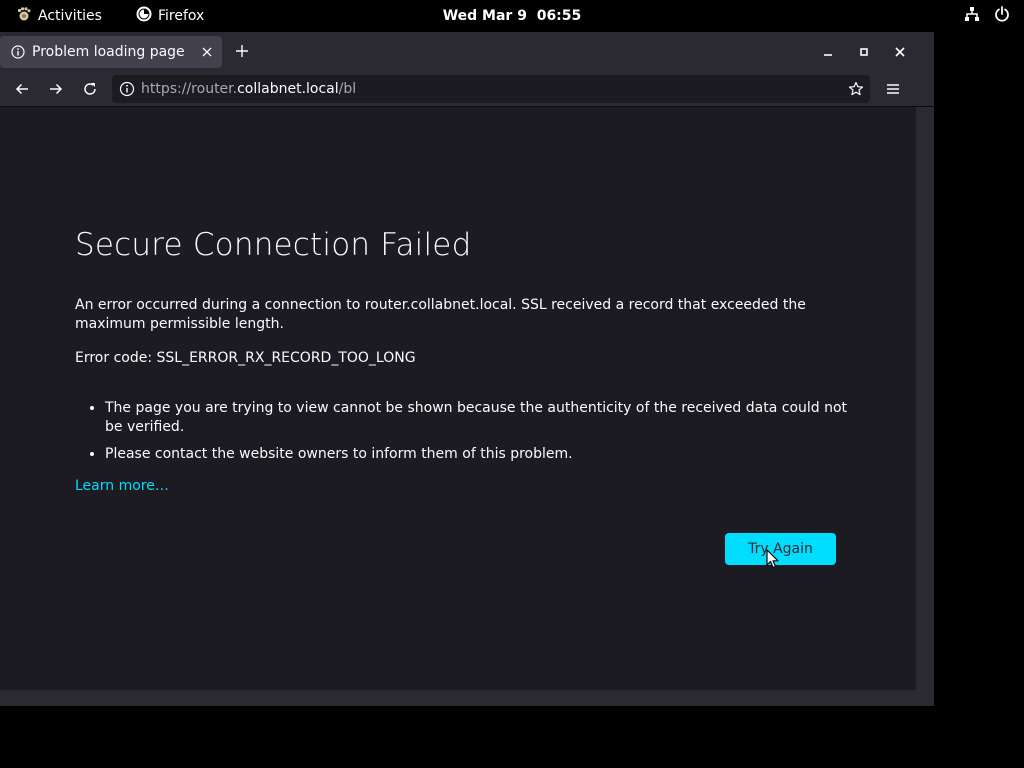  I want to click on tab-bar: Problem loading page, so click(467, 52).